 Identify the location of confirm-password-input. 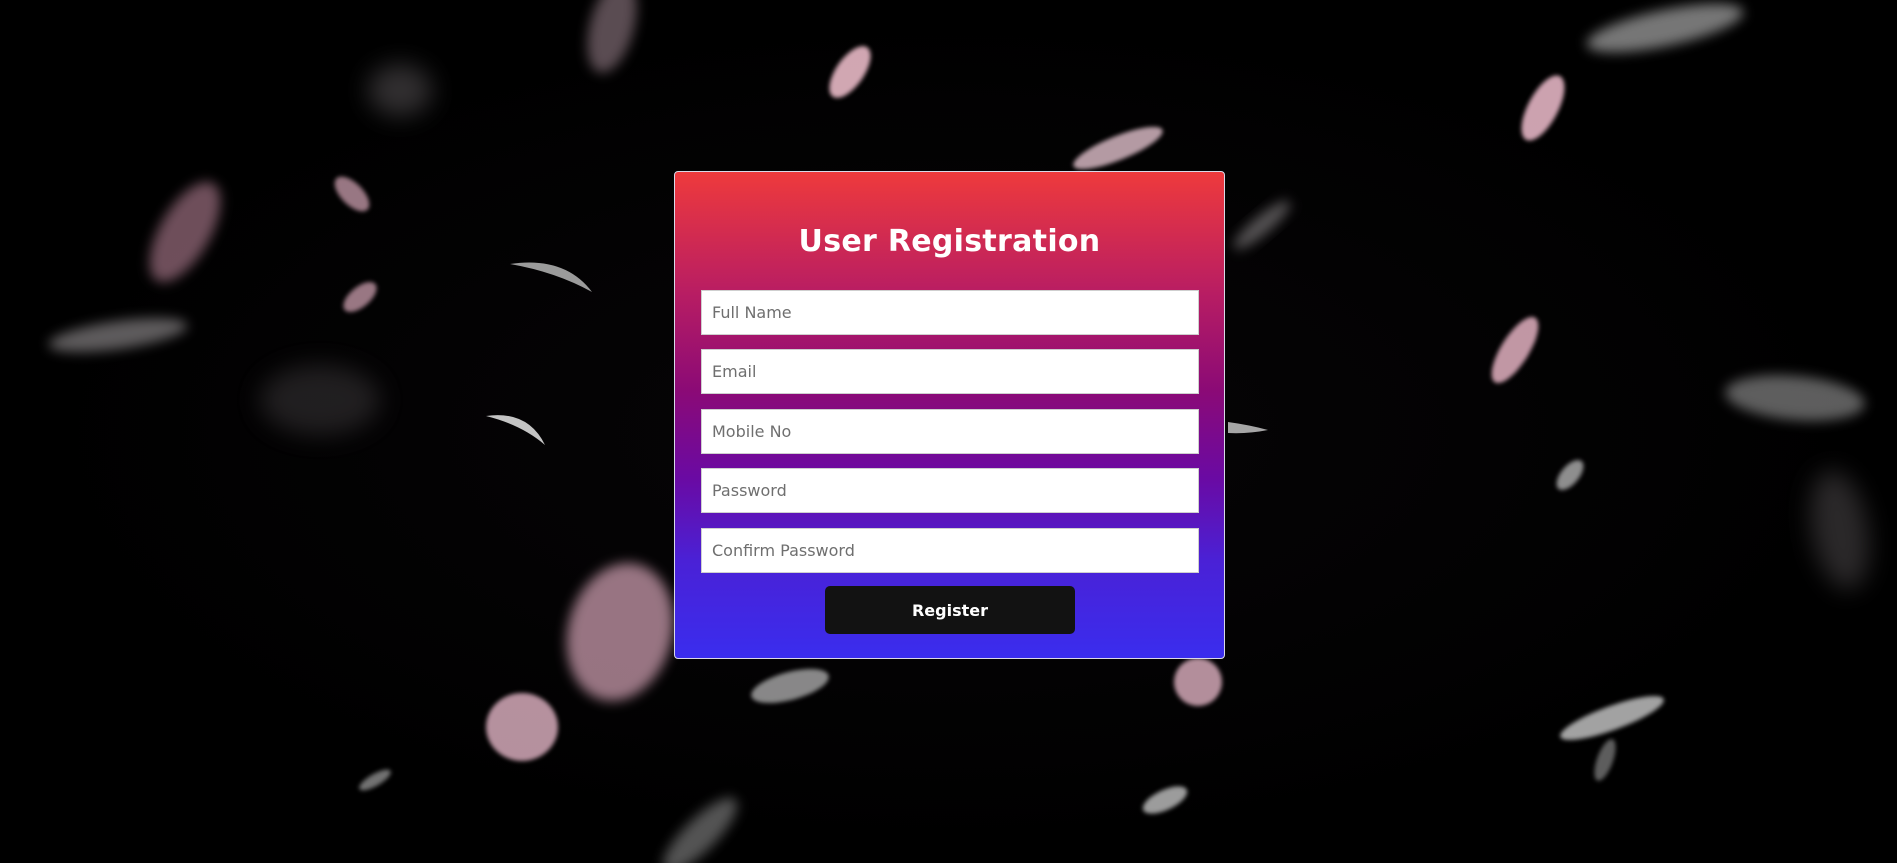
(950, 550).